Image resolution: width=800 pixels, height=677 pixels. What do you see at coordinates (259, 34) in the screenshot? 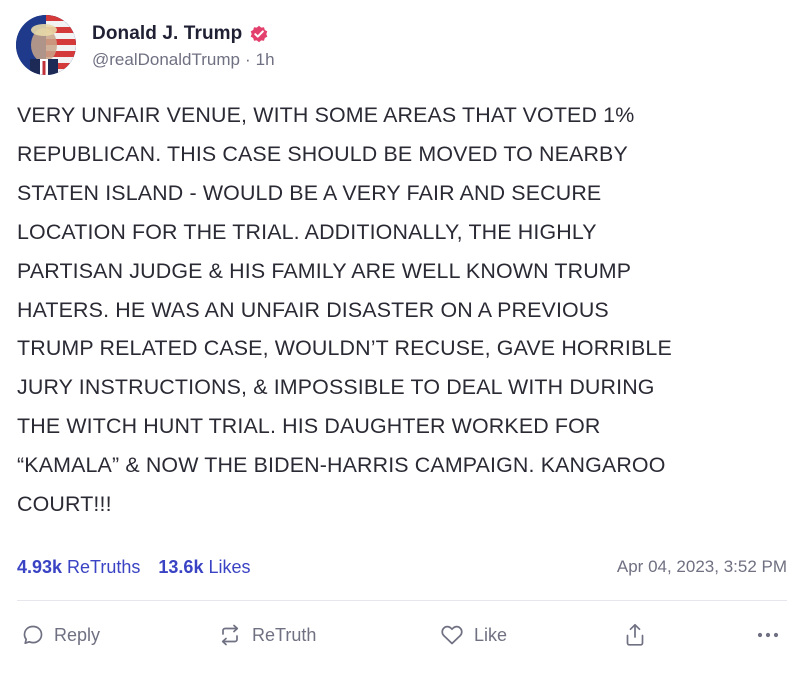
I see `verified-badge-icon` at bounding box center [259, 34].